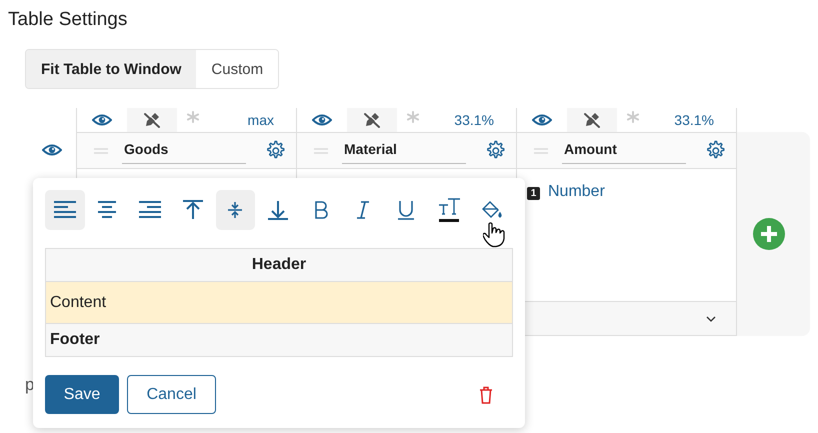  Describe the element at coordinates (65, 210) in the screenshot. I see `align-left-icon` at that location.